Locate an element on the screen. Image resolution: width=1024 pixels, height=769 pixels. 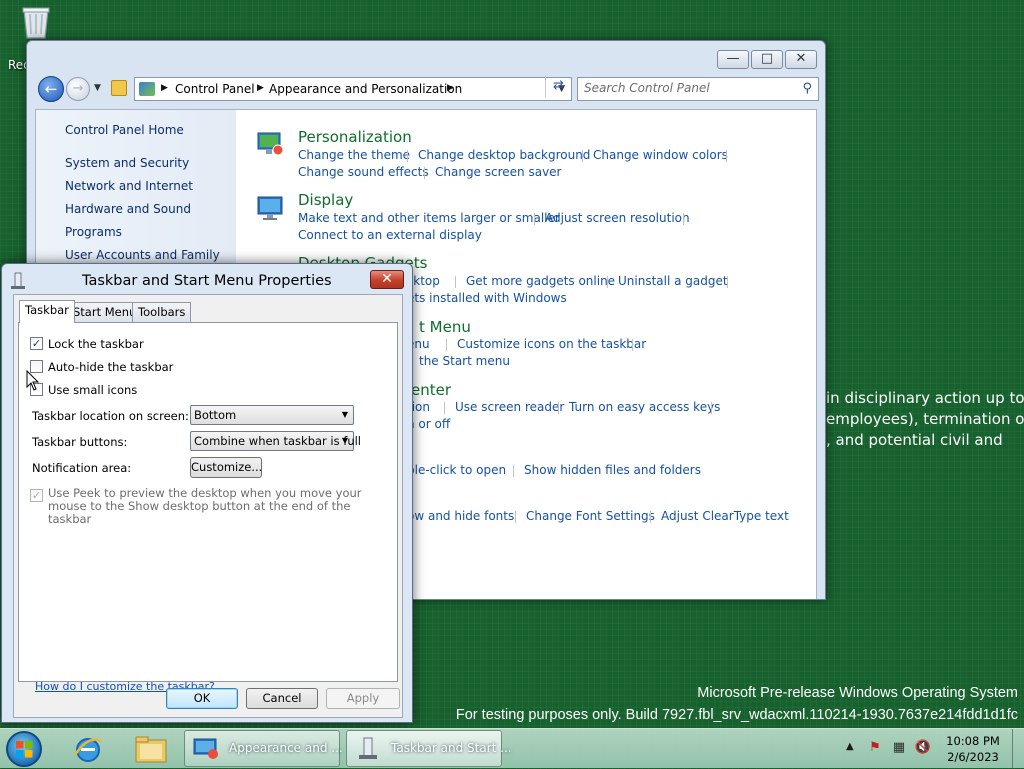
ease-of-access-title: enter is located at coordinates (431, 390).